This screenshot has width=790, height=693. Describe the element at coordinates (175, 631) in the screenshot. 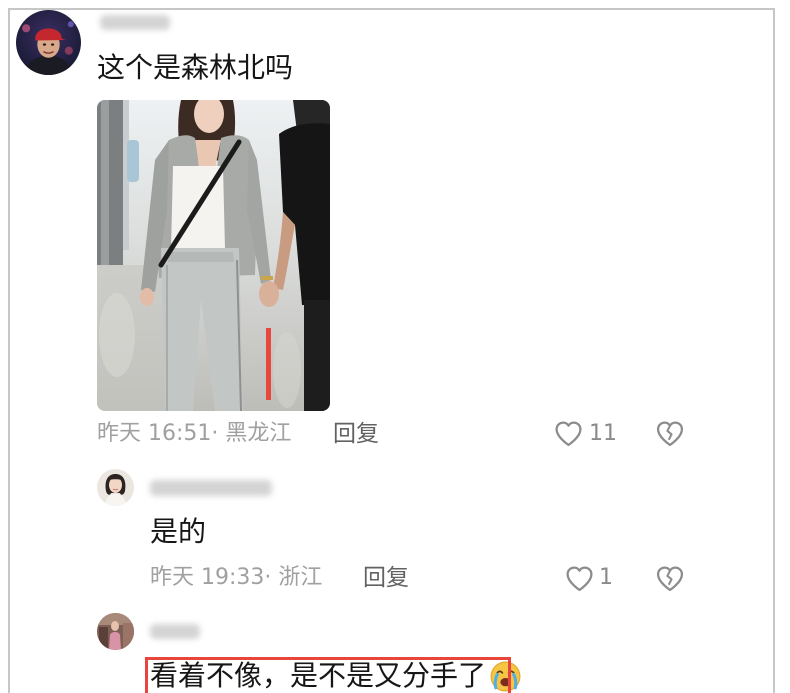

I see `reply2-username-blurred` at that location.